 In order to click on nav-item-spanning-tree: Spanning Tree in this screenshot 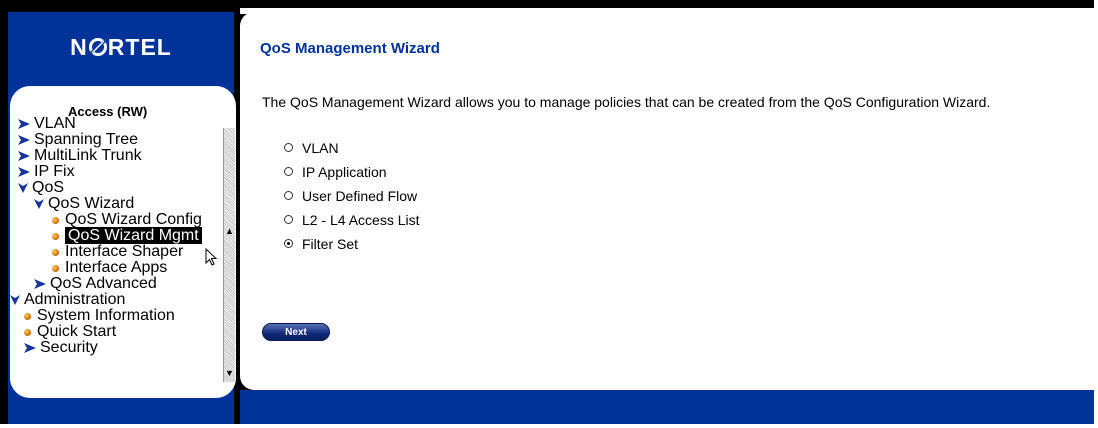, I will do `click(78, 140)`.